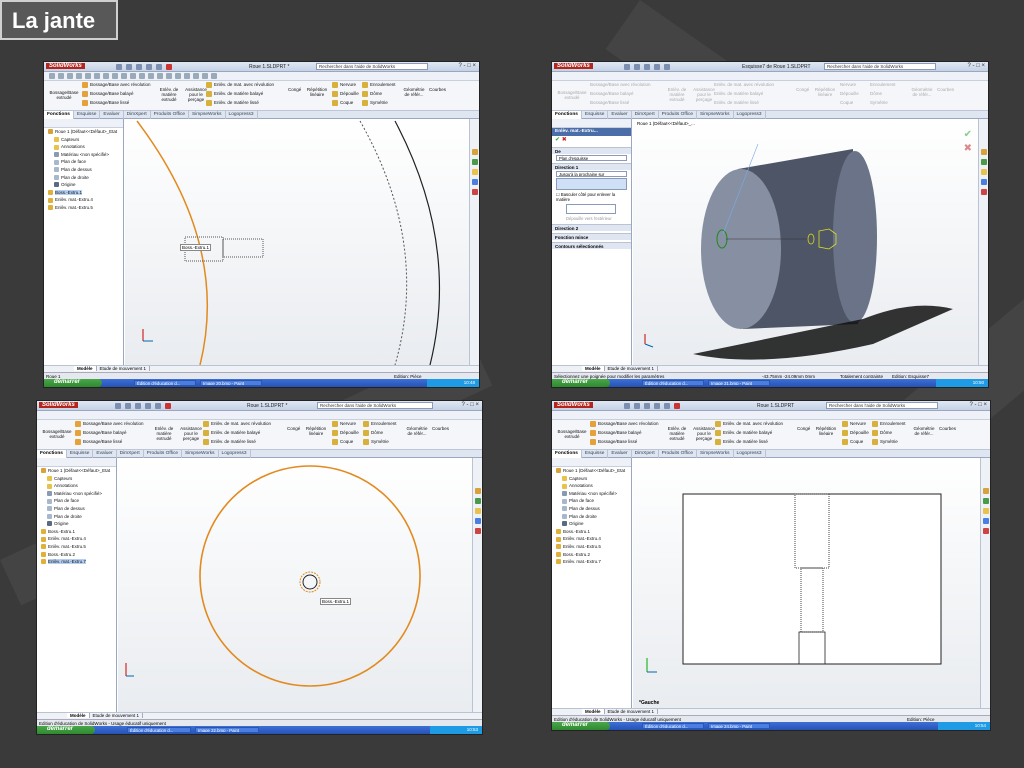  What do you see at coordinates (805, 242) in the screenshot?
I see `graphics-area: Roue 1 (Défaut<<Défaut>_... ✔ ✖` at bounding box center [805, 242].